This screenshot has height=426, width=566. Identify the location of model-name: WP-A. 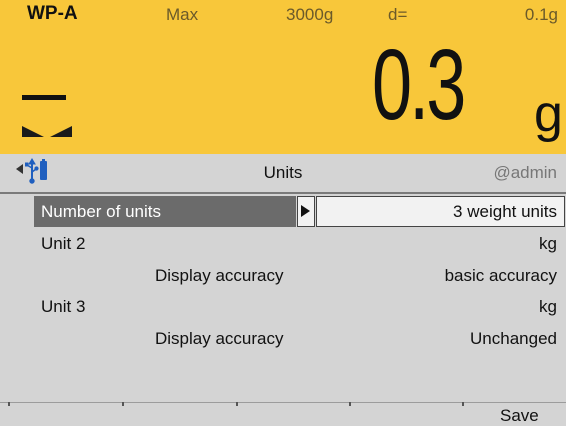
(52, 13).